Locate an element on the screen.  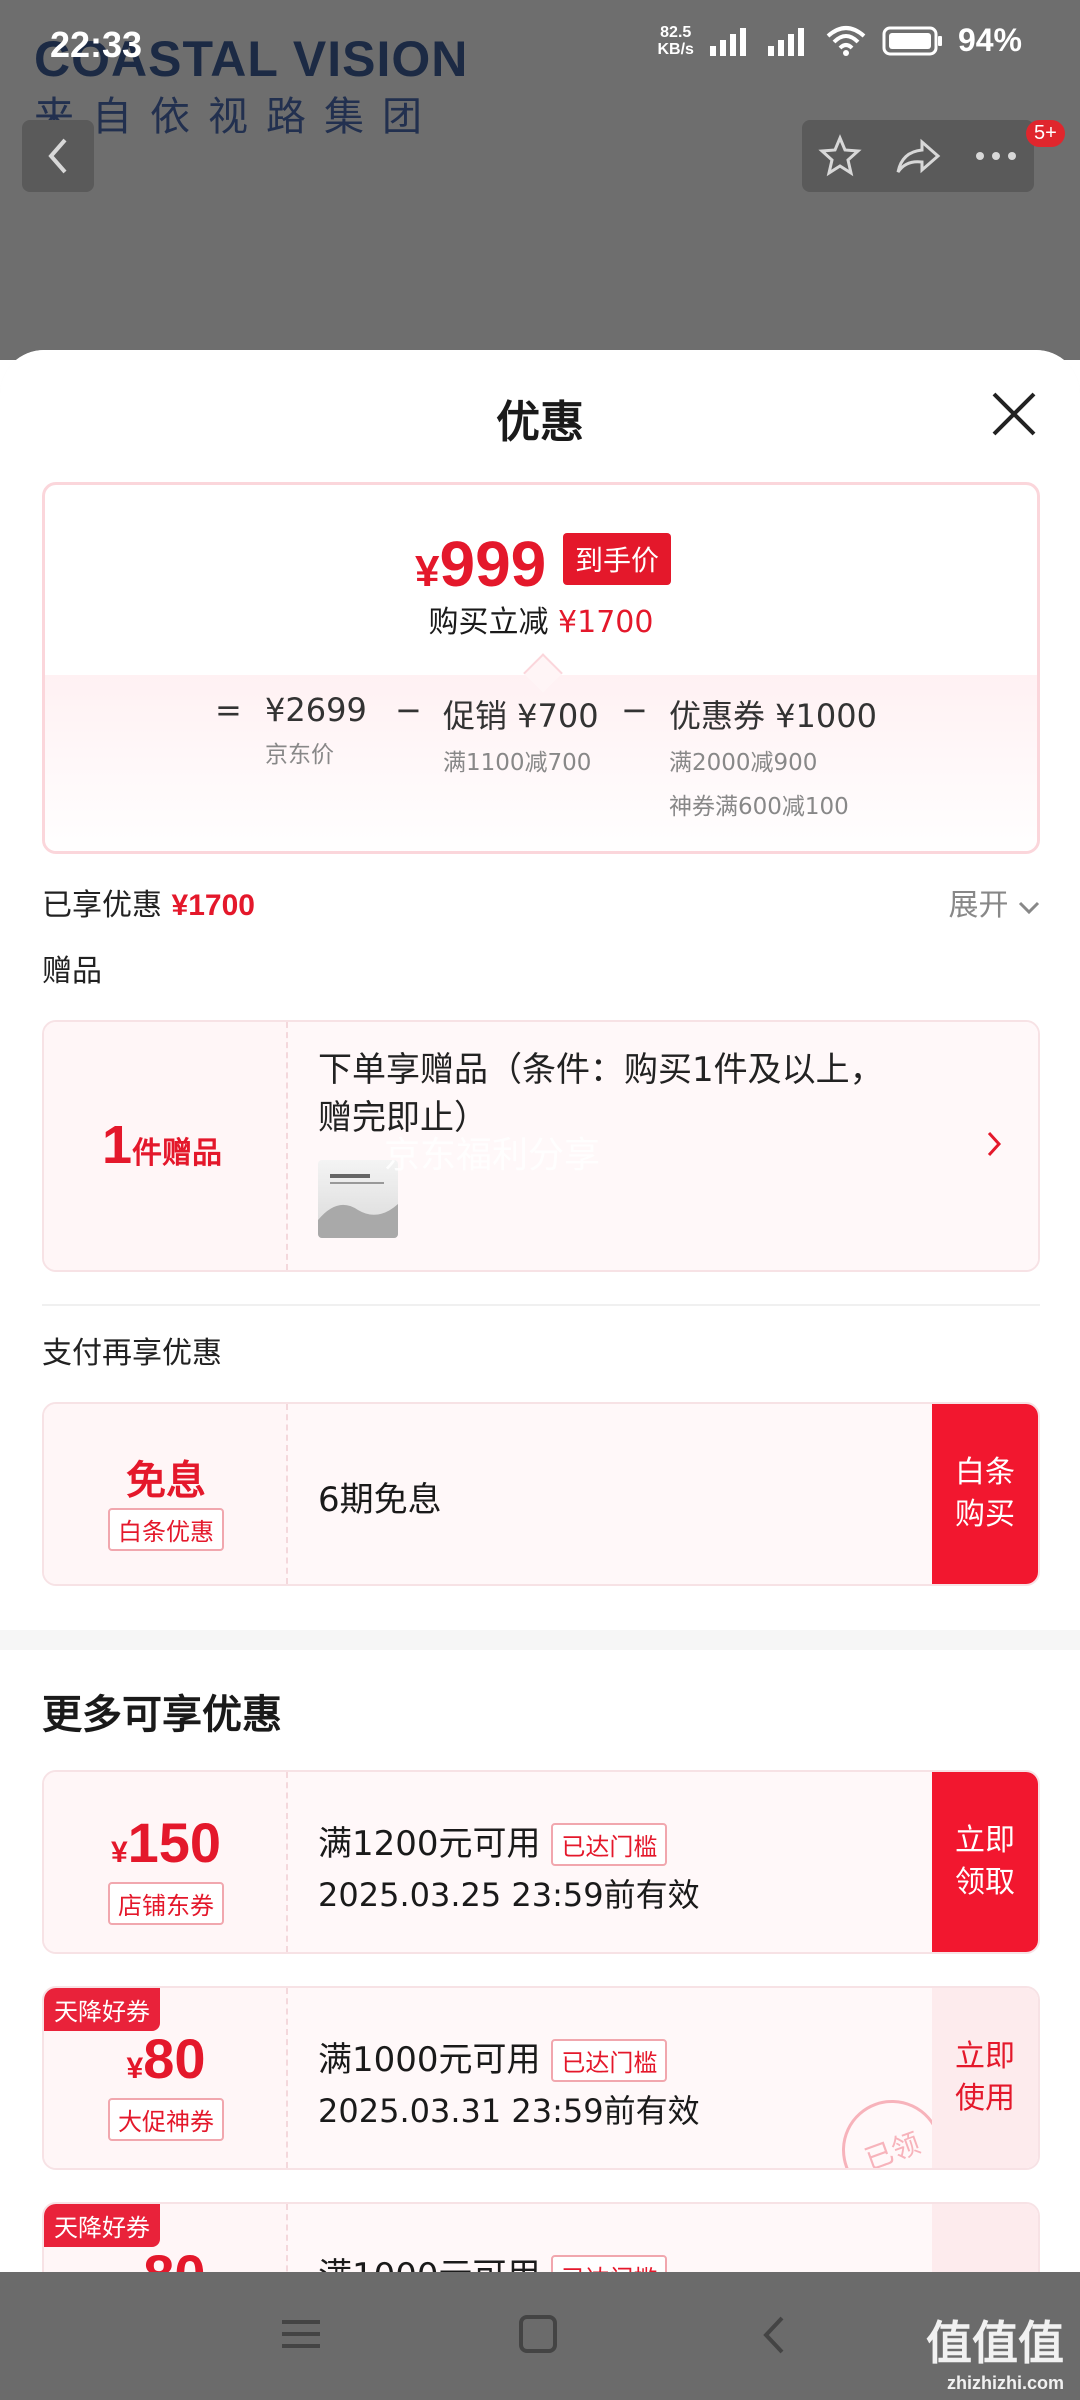
baitiao-buy-button: 白条 购买 is located at coordinates (985, 1494).